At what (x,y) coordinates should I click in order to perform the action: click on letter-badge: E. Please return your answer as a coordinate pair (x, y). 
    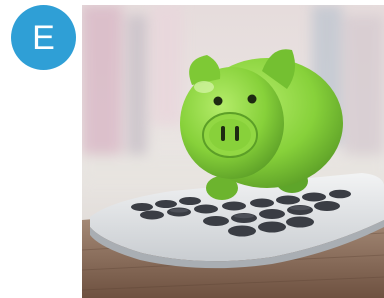
    Looking at the image, I should click on (43, 37).